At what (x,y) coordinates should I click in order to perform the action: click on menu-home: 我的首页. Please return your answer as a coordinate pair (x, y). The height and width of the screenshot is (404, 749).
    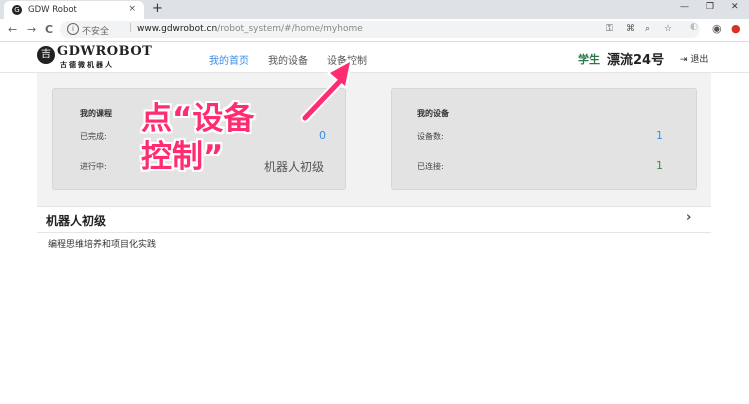
    Looking at the image, I should click on (229, 59).